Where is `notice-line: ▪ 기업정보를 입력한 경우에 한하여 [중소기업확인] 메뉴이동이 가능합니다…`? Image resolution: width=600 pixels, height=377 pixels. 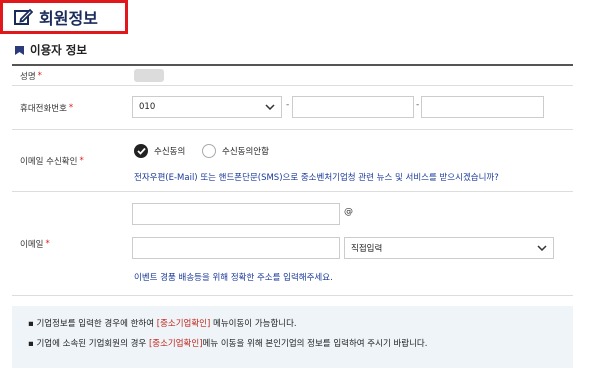 notice-line: ▪ 기업정보를 입력한 경우에 한하여 [중소기업확인] 메뉴이동이 가능합니다… is located at coordinates (162, 324).